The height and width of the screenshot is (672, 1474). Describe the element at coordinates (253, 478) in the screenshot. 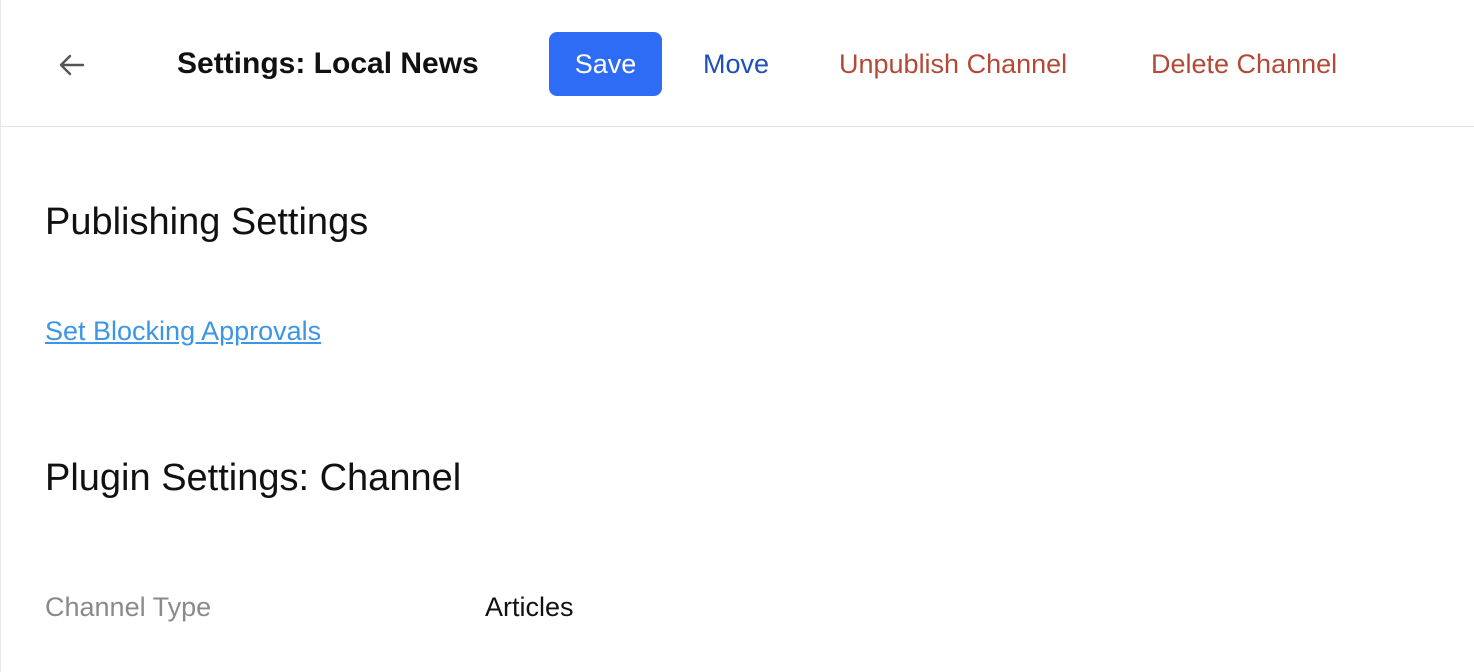

I see `plugin-settings-heading: Plugin Settings: Channel` at that location.